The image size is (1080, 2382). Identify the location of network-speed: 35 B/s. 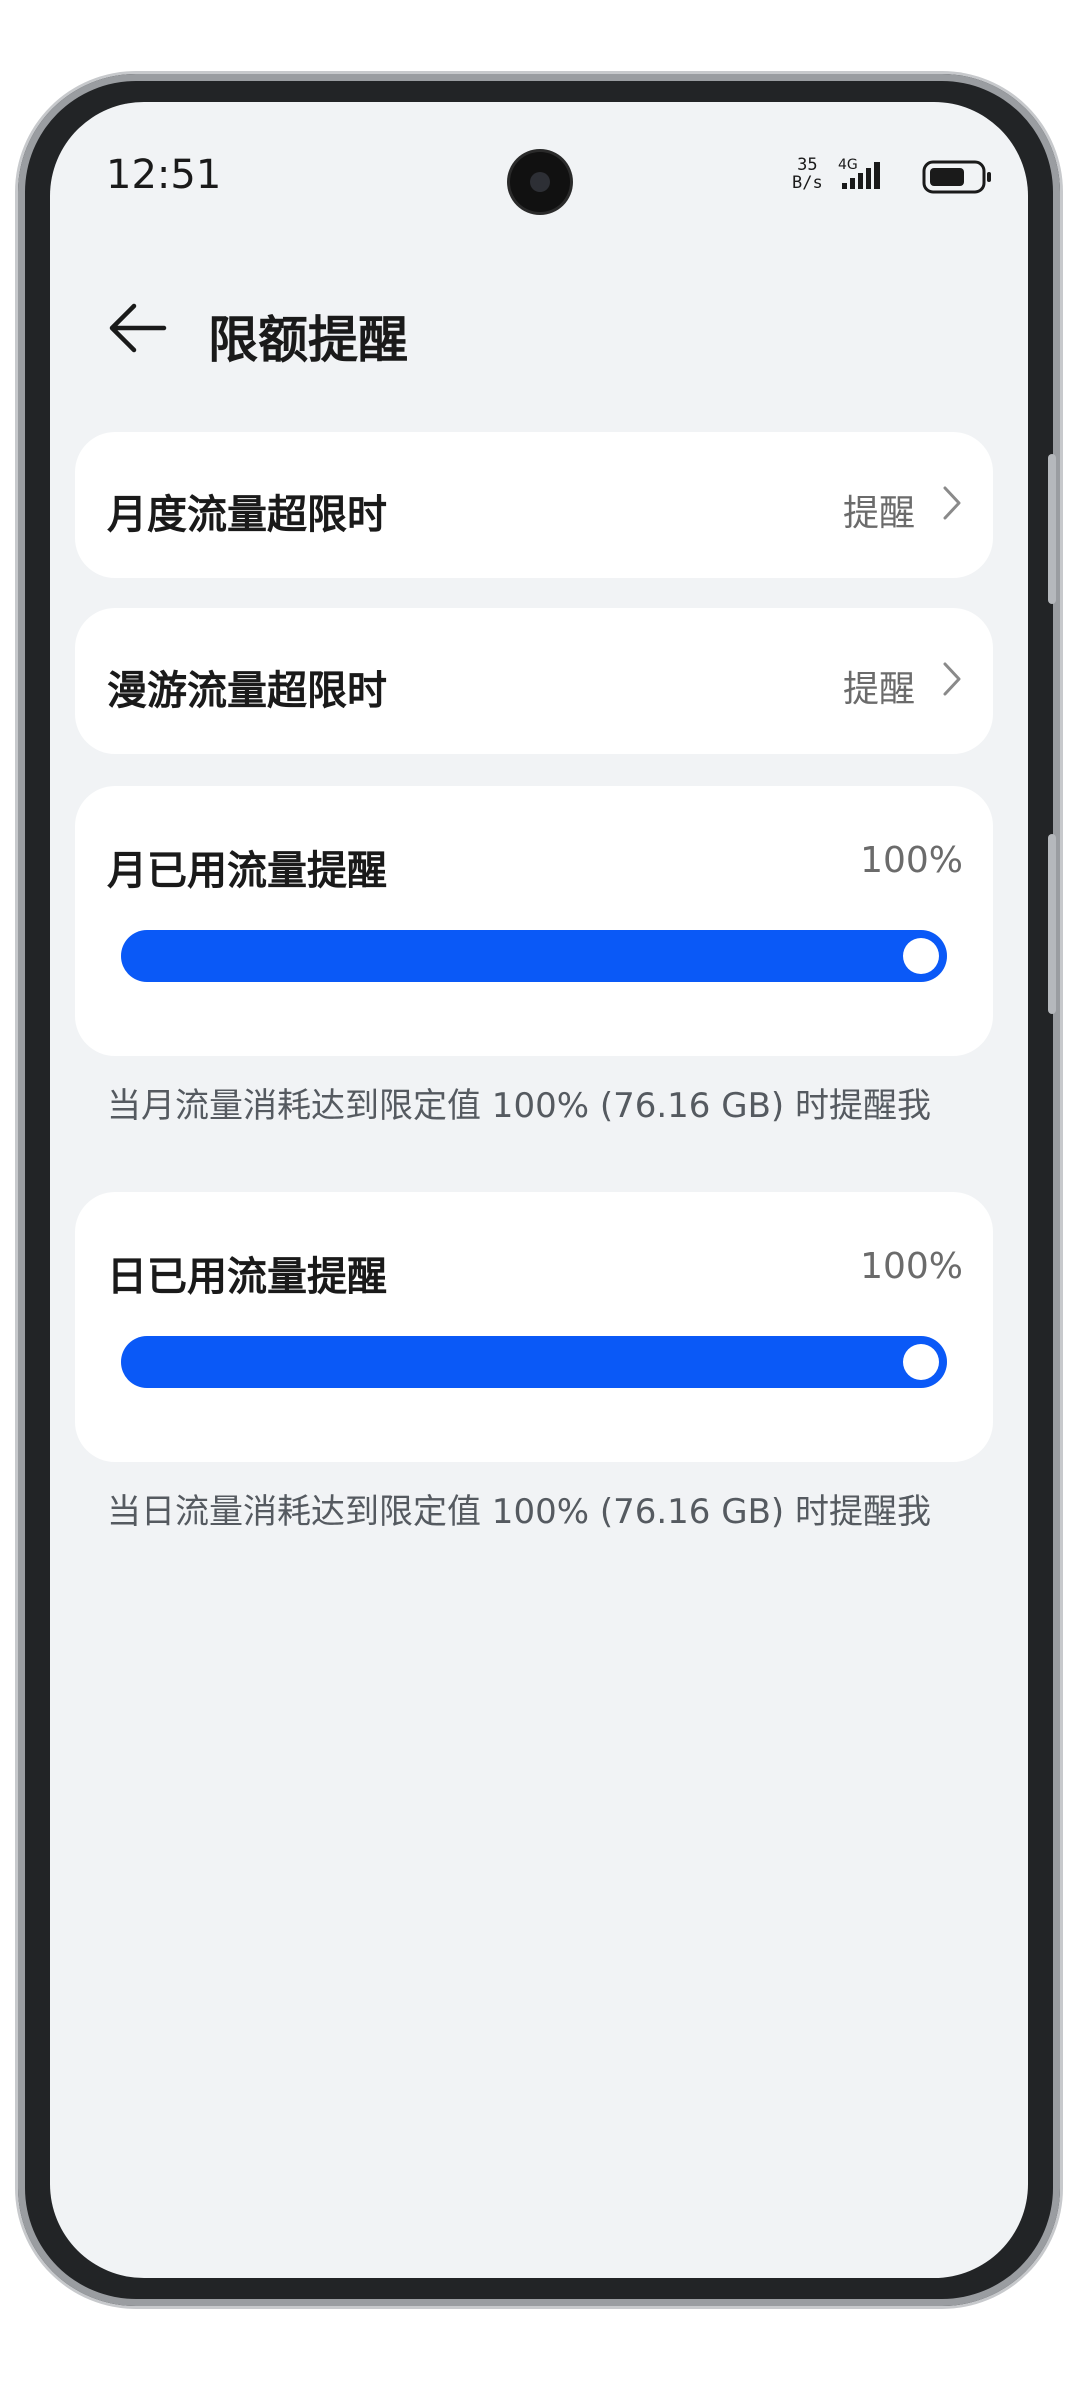
(807, 174).